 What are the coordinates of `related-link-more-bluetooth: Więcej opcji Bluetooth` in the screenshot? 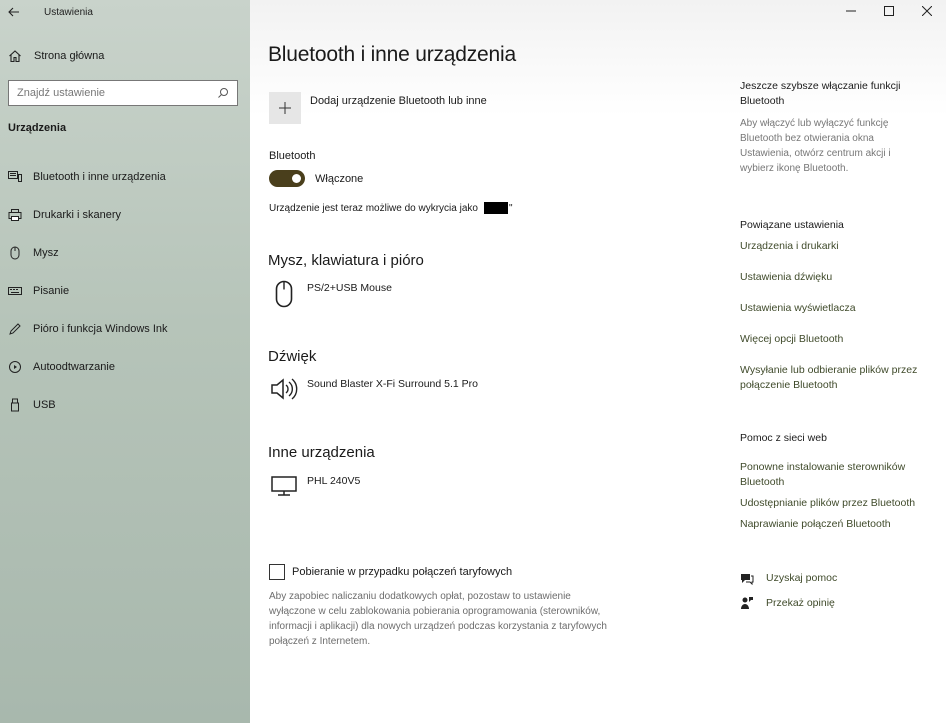 It's located at (840, 339).